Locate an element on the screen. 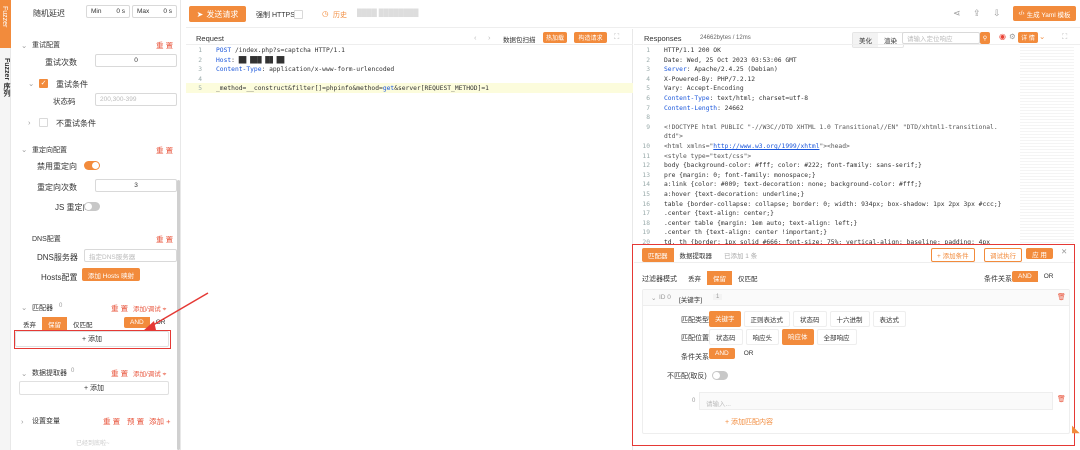 This screenshot has height=450, width=1080. extractor-reset-button: 重 置 is located at coordinates (119, 373).